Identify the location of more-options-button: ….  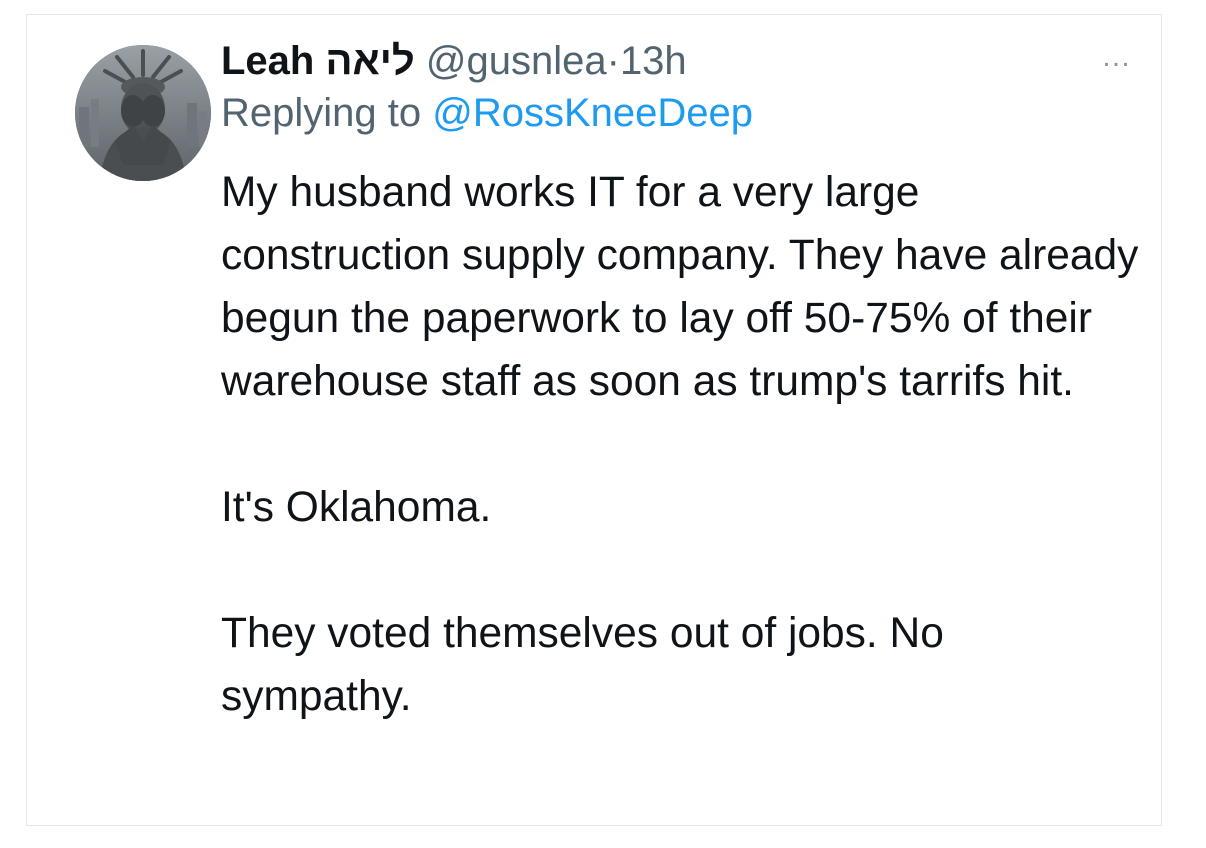
(1115, 57).